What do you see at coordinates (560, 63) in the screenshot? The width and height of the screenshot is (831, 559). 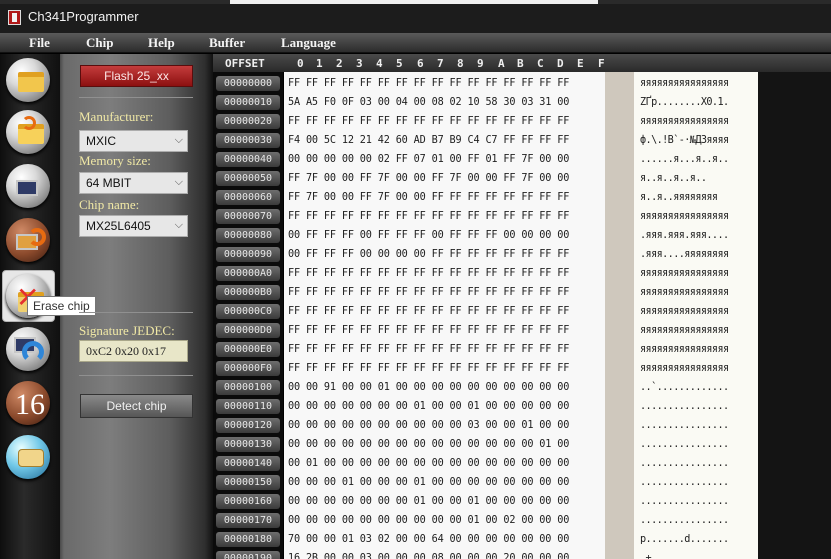 I see `column-header-D: D` at bounding box center [560, 63].